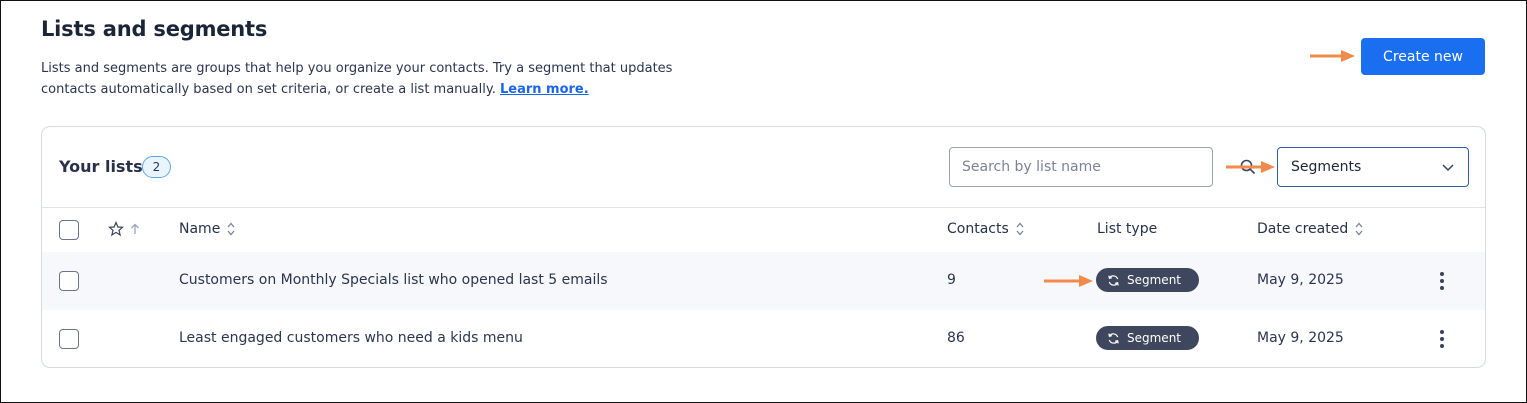  Describe the element at coordinates (956, 338) in the screenshot. I see `contacts-count: 86` at that location.